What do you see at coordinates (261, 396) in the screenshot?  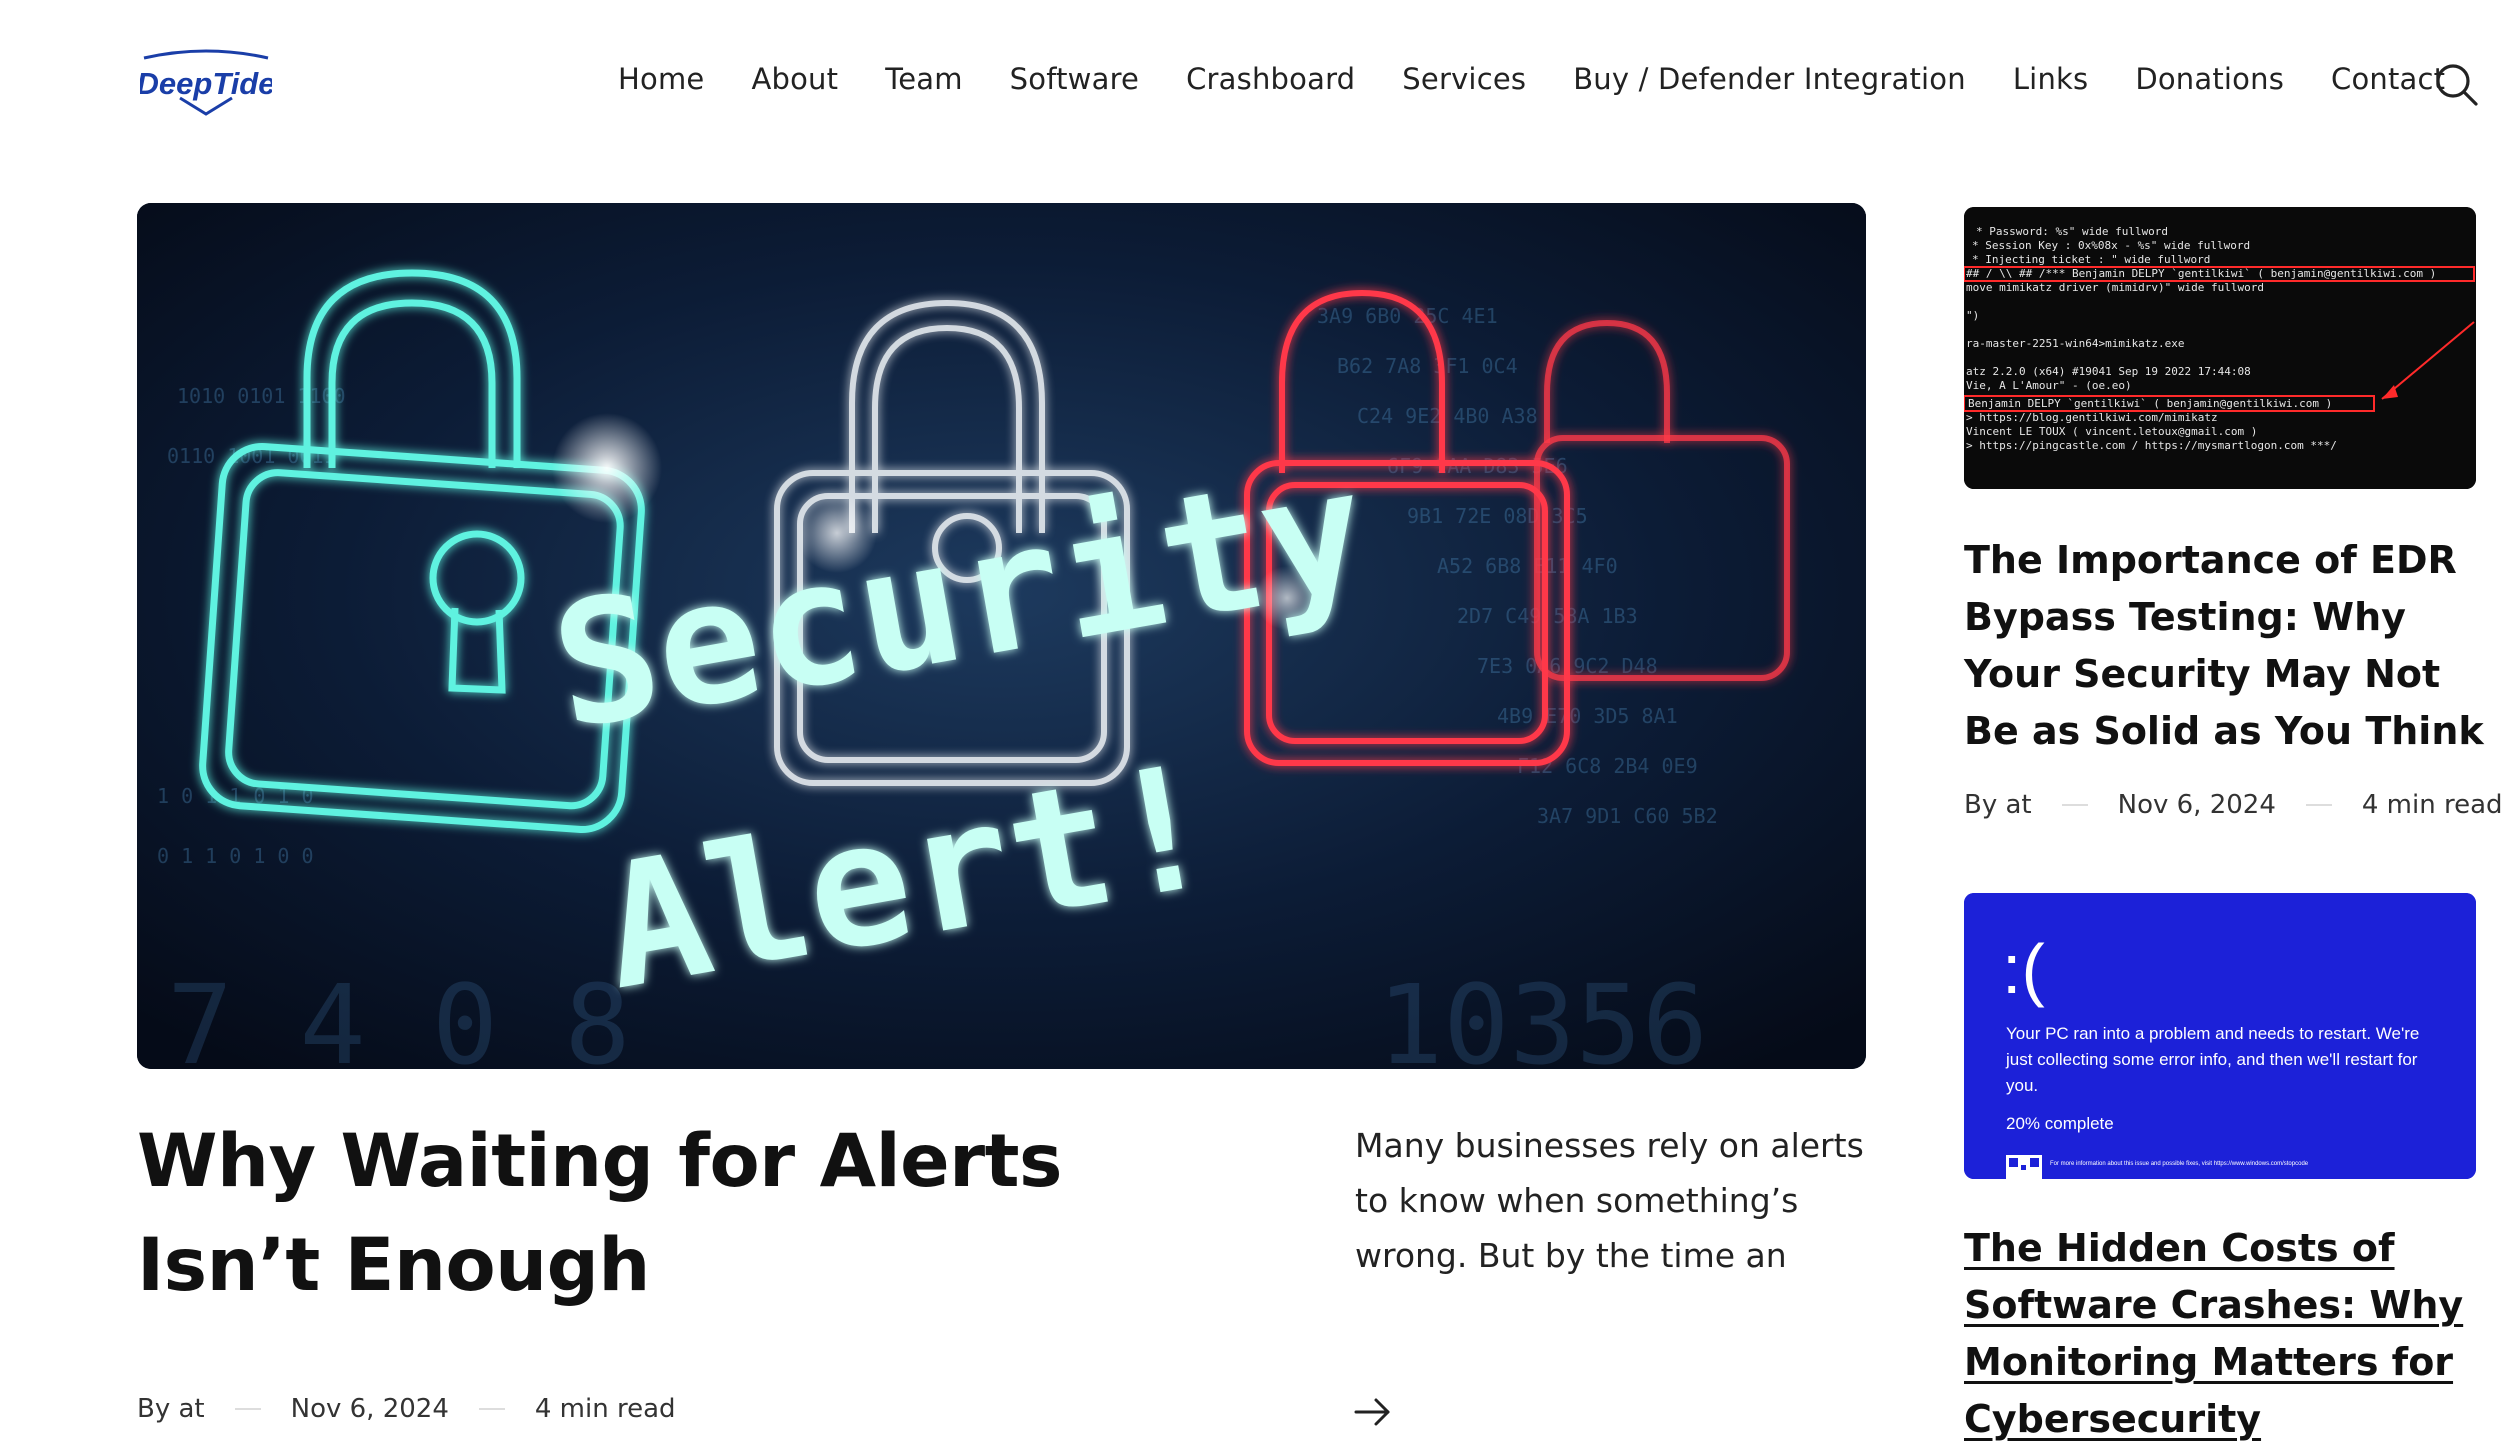 I see `svg-text: 1010 0101 1100` at bounding box center [261, 396].